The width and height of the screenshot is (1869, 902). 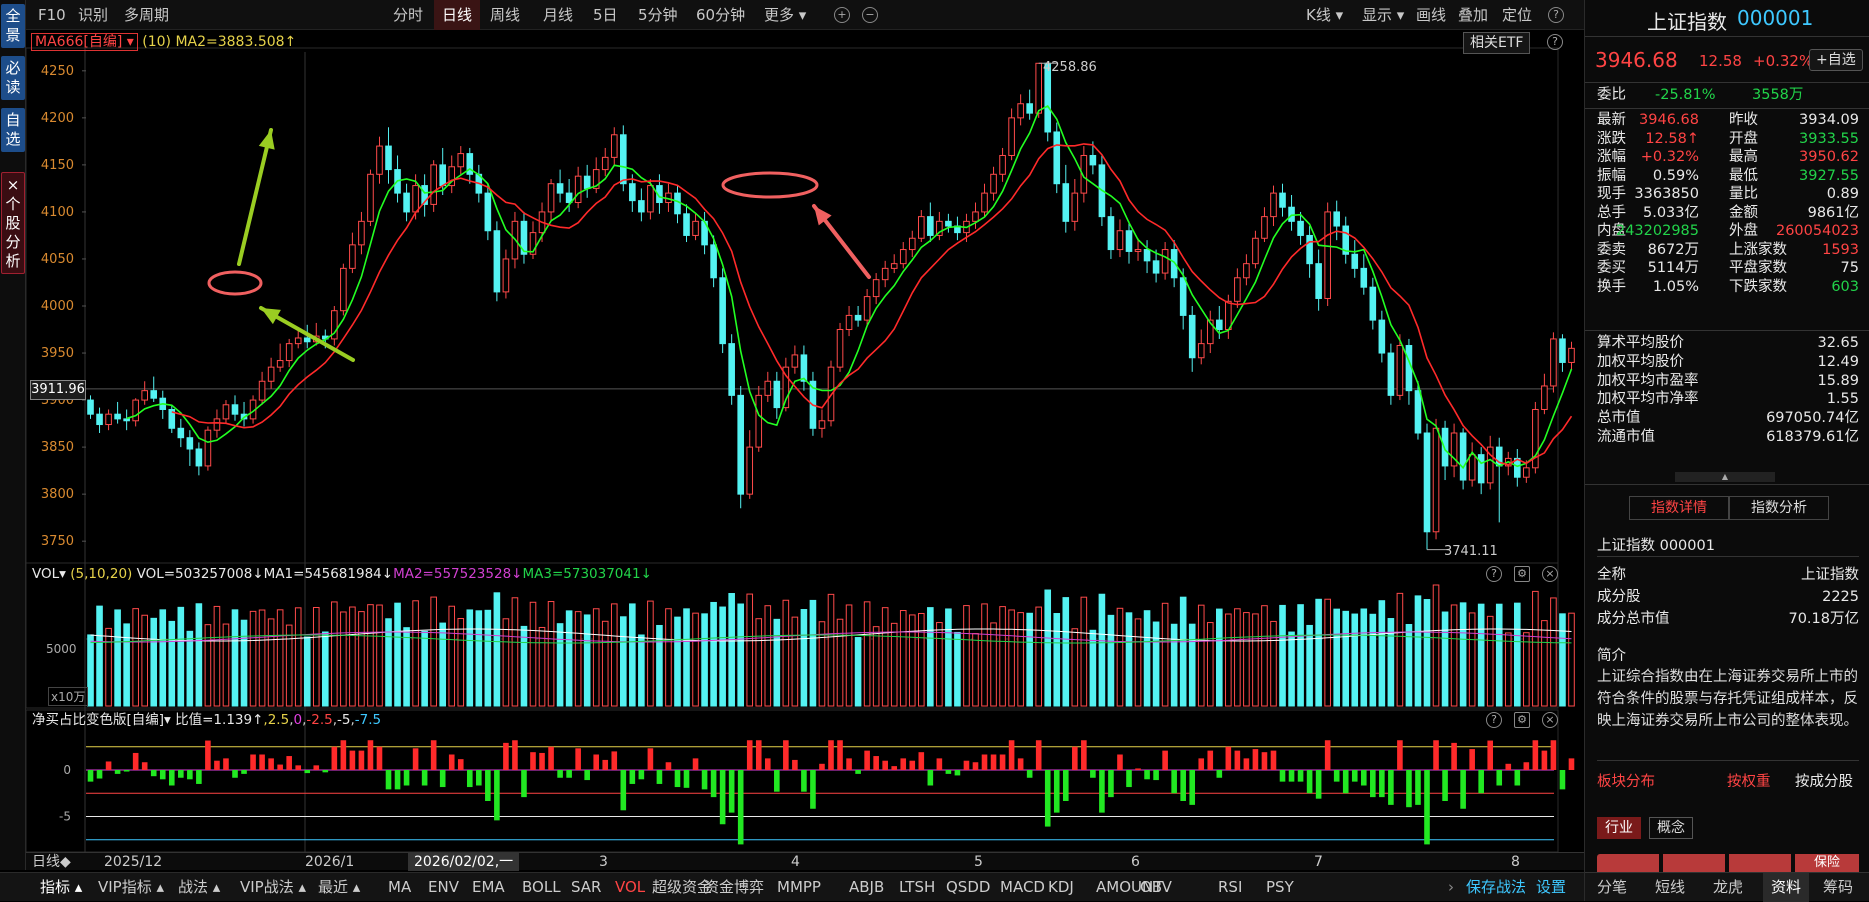 I want to click on indicator-tab: RSI, so click(x=1230, y=887).